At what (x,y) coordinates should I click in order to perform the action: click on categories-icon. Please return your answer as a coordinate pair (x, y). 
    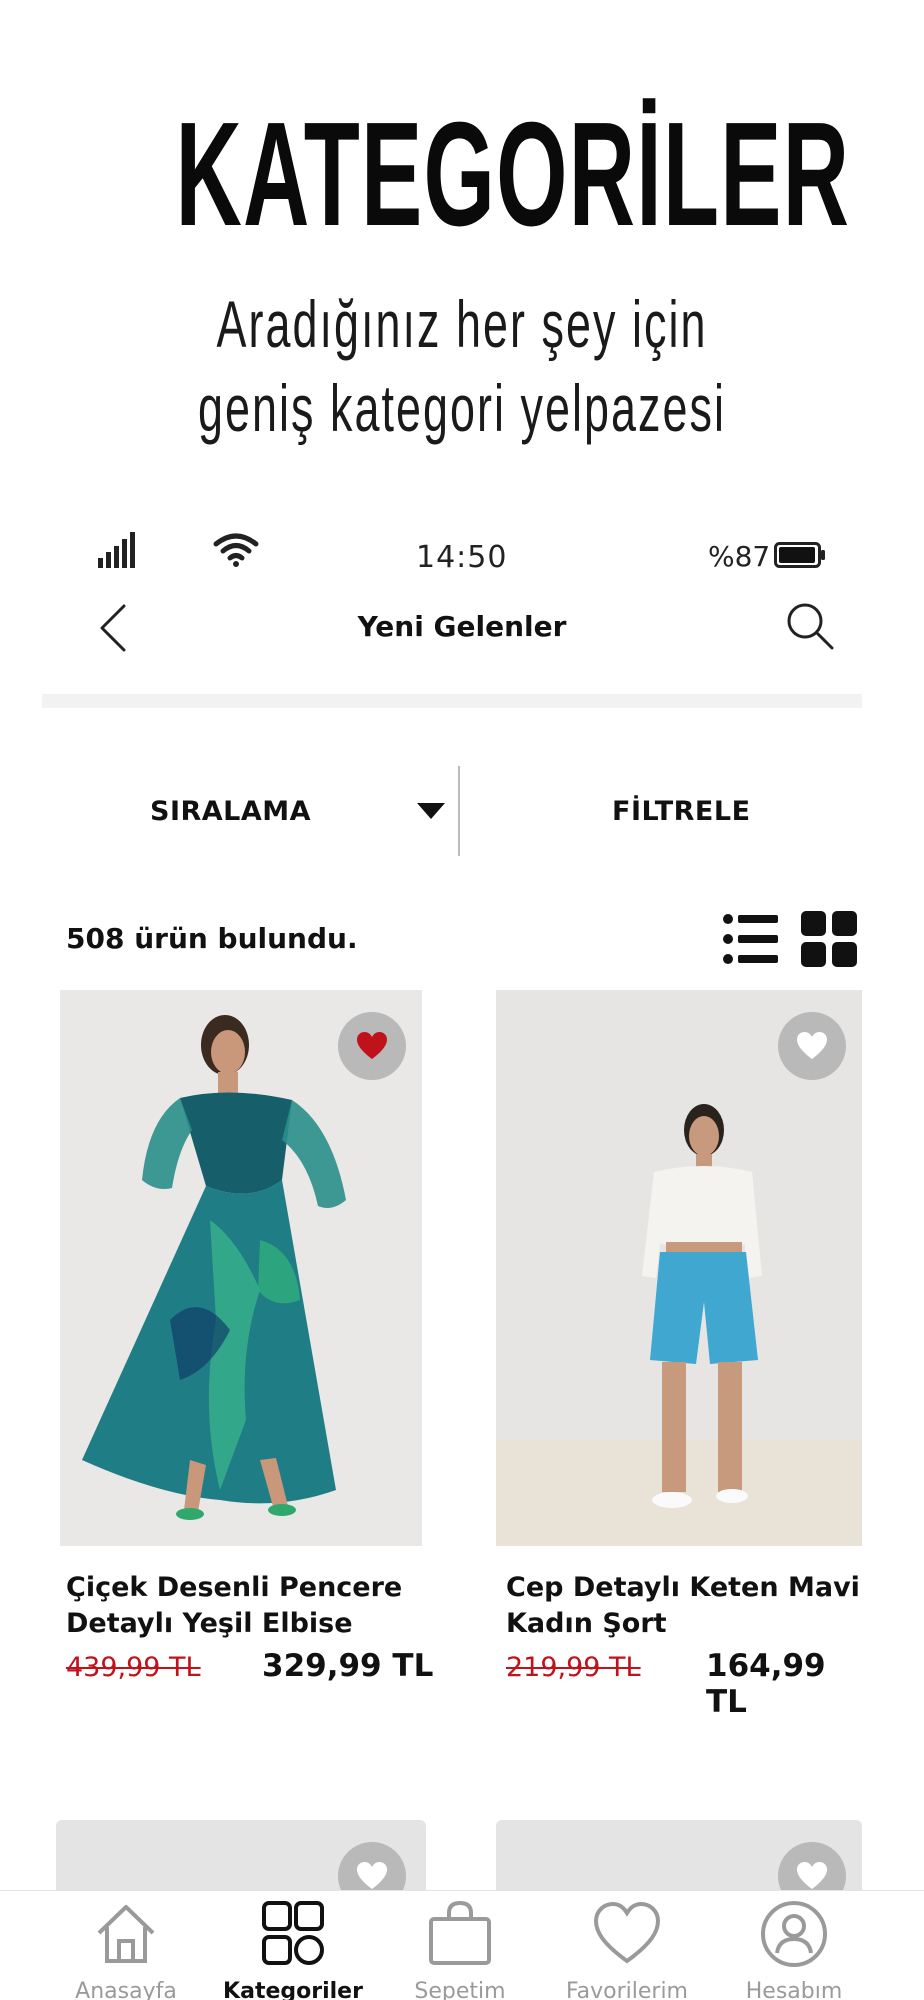
    Looking at the image, I should click on (293, 1933).